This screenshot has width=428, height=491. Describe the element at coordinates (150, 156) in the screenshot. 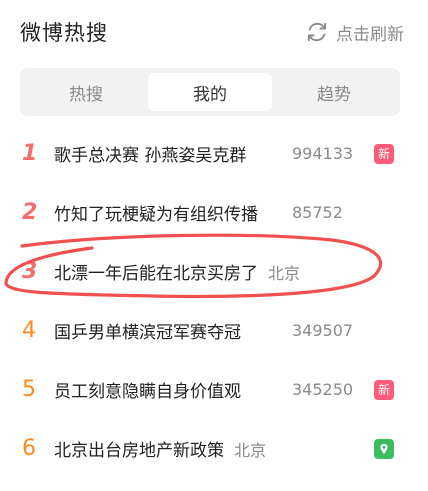

I see `topic-text: 歌手总决赛 孙燕姿吴克群` at that location.